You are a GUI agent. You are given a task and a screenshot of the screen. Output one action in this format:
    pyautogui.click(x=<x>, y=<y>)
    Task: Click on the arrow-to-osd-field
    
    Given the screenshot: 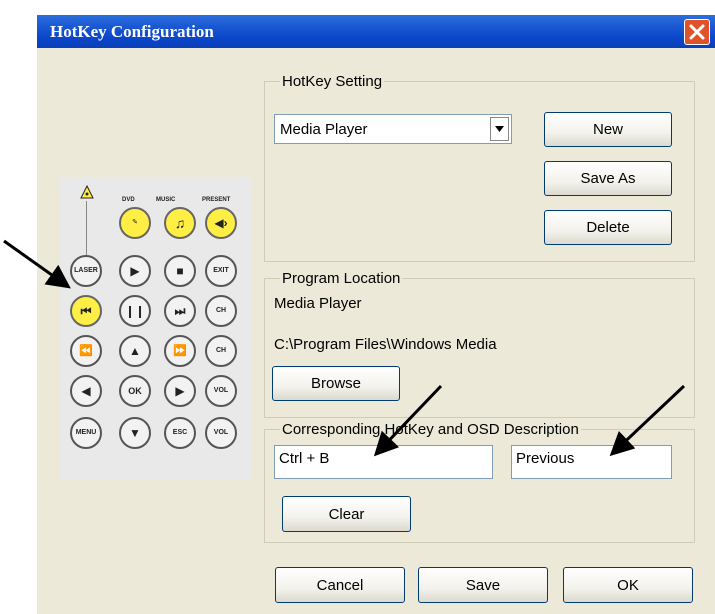 What is the action you would take?
    pyautogui.click(x=647, y=420)
    